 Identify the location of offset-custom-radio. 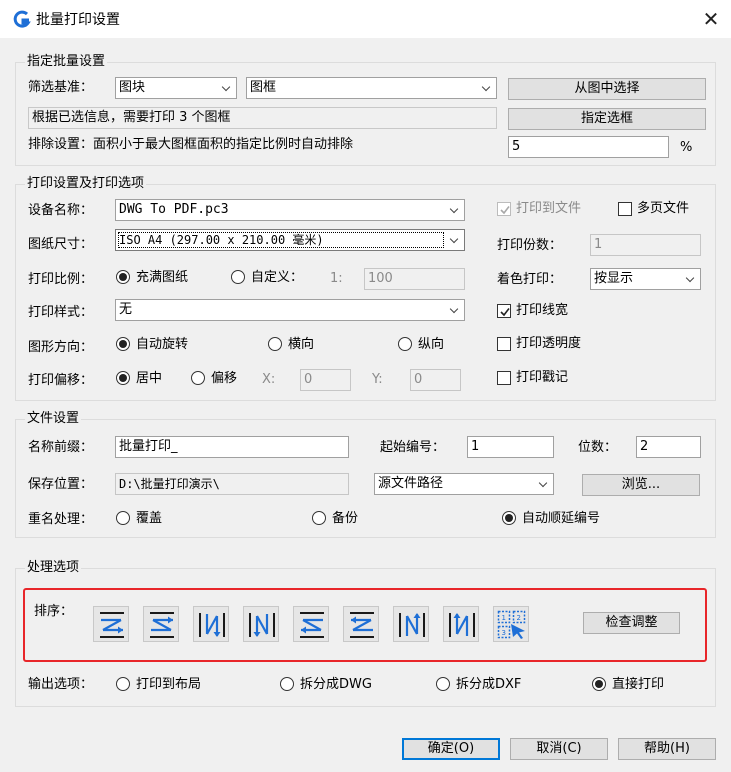
(198, 378).